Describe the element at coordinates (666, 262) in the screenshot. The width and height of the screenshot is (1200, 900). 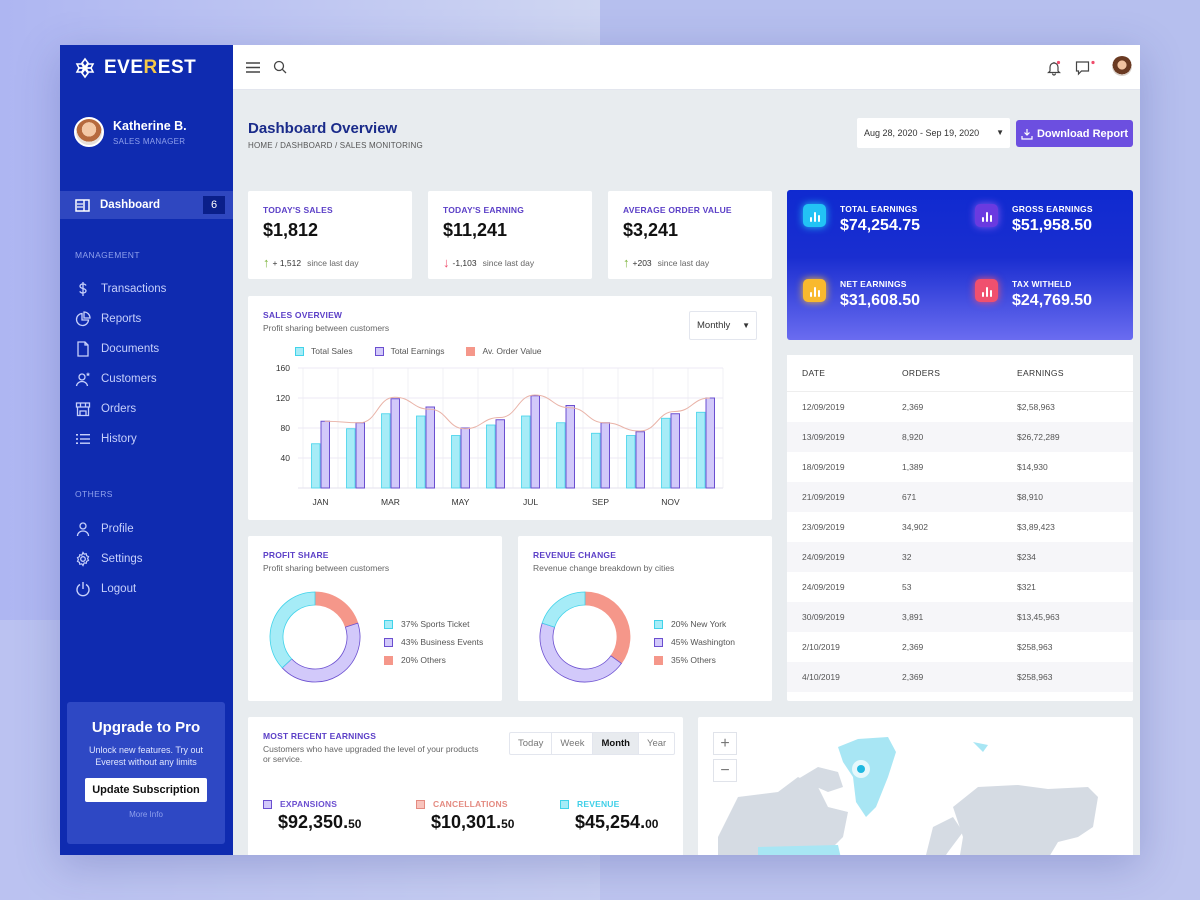
I see `stat-delta: ↑ +203 since last day` at that location.